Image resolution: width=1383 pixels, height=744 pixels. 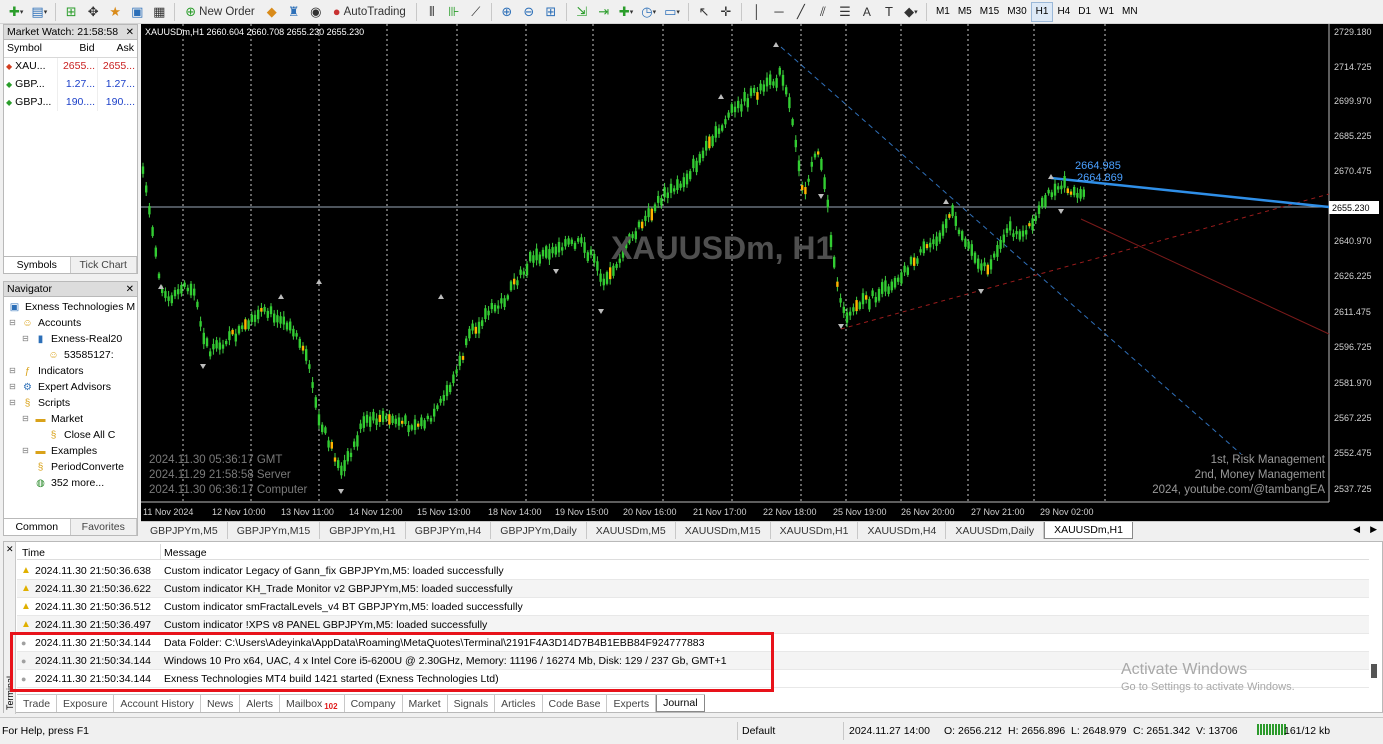 I want to click on line-chart-icon: ⟋, so click(x=476, y=12).